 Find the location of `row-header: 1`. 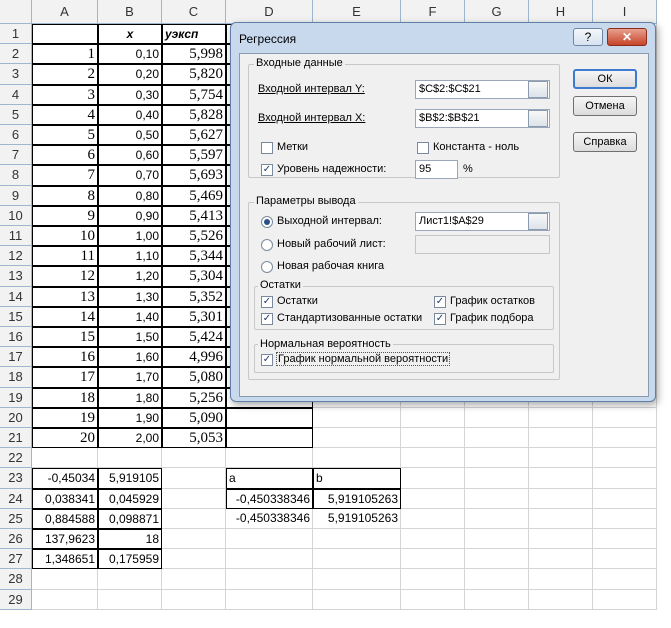

row-header: 1 is located at coordinates (16, 34).